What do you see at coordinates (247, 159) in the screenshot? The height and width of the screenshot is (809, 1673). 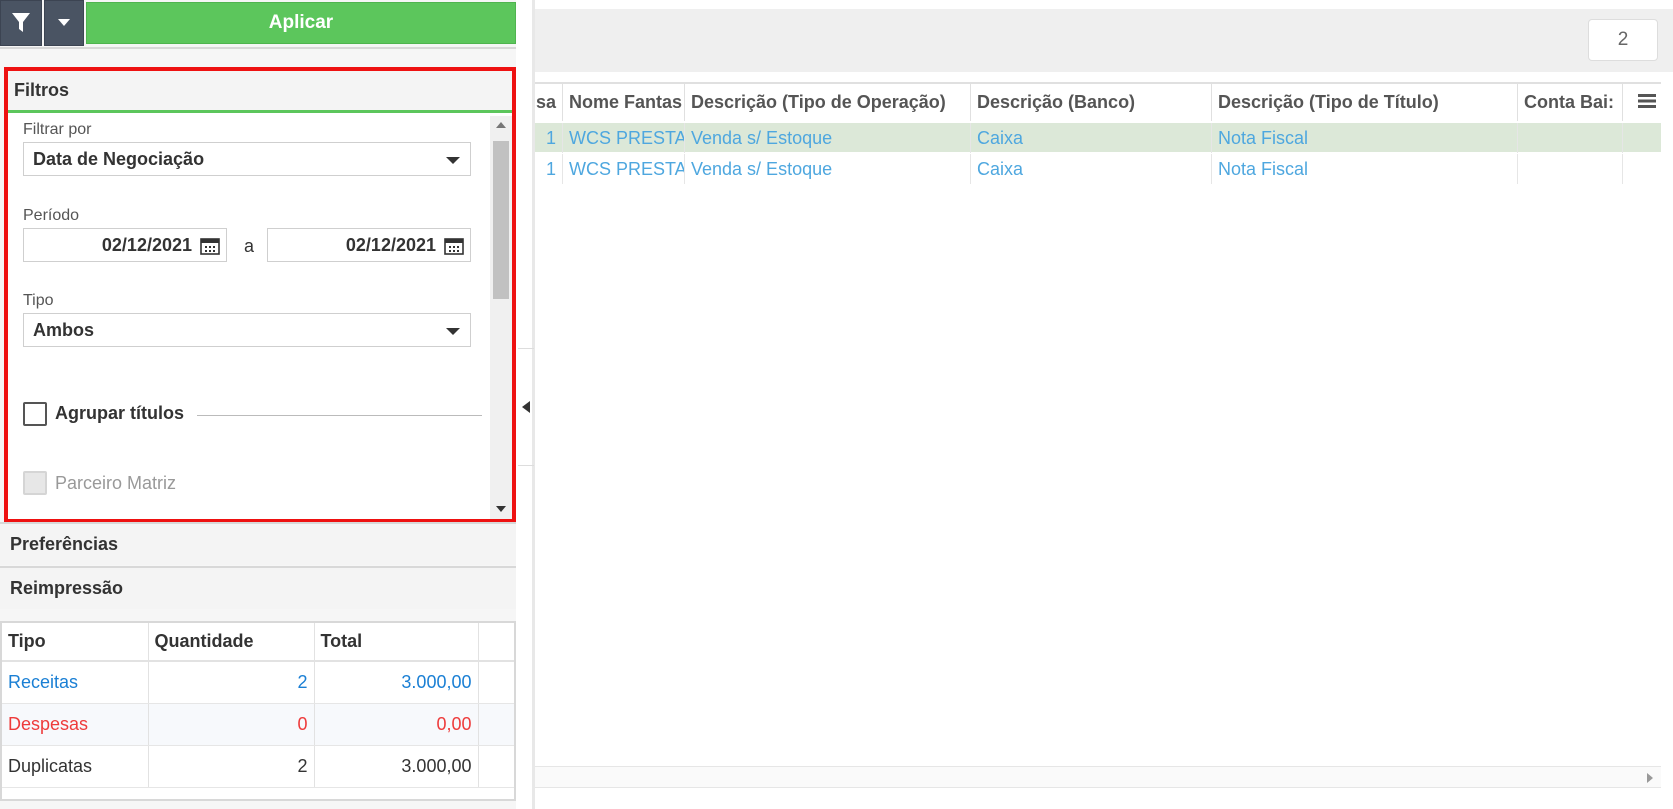 I see `filter-by-select: Data de Negociação` at bounding box center [247, 159].